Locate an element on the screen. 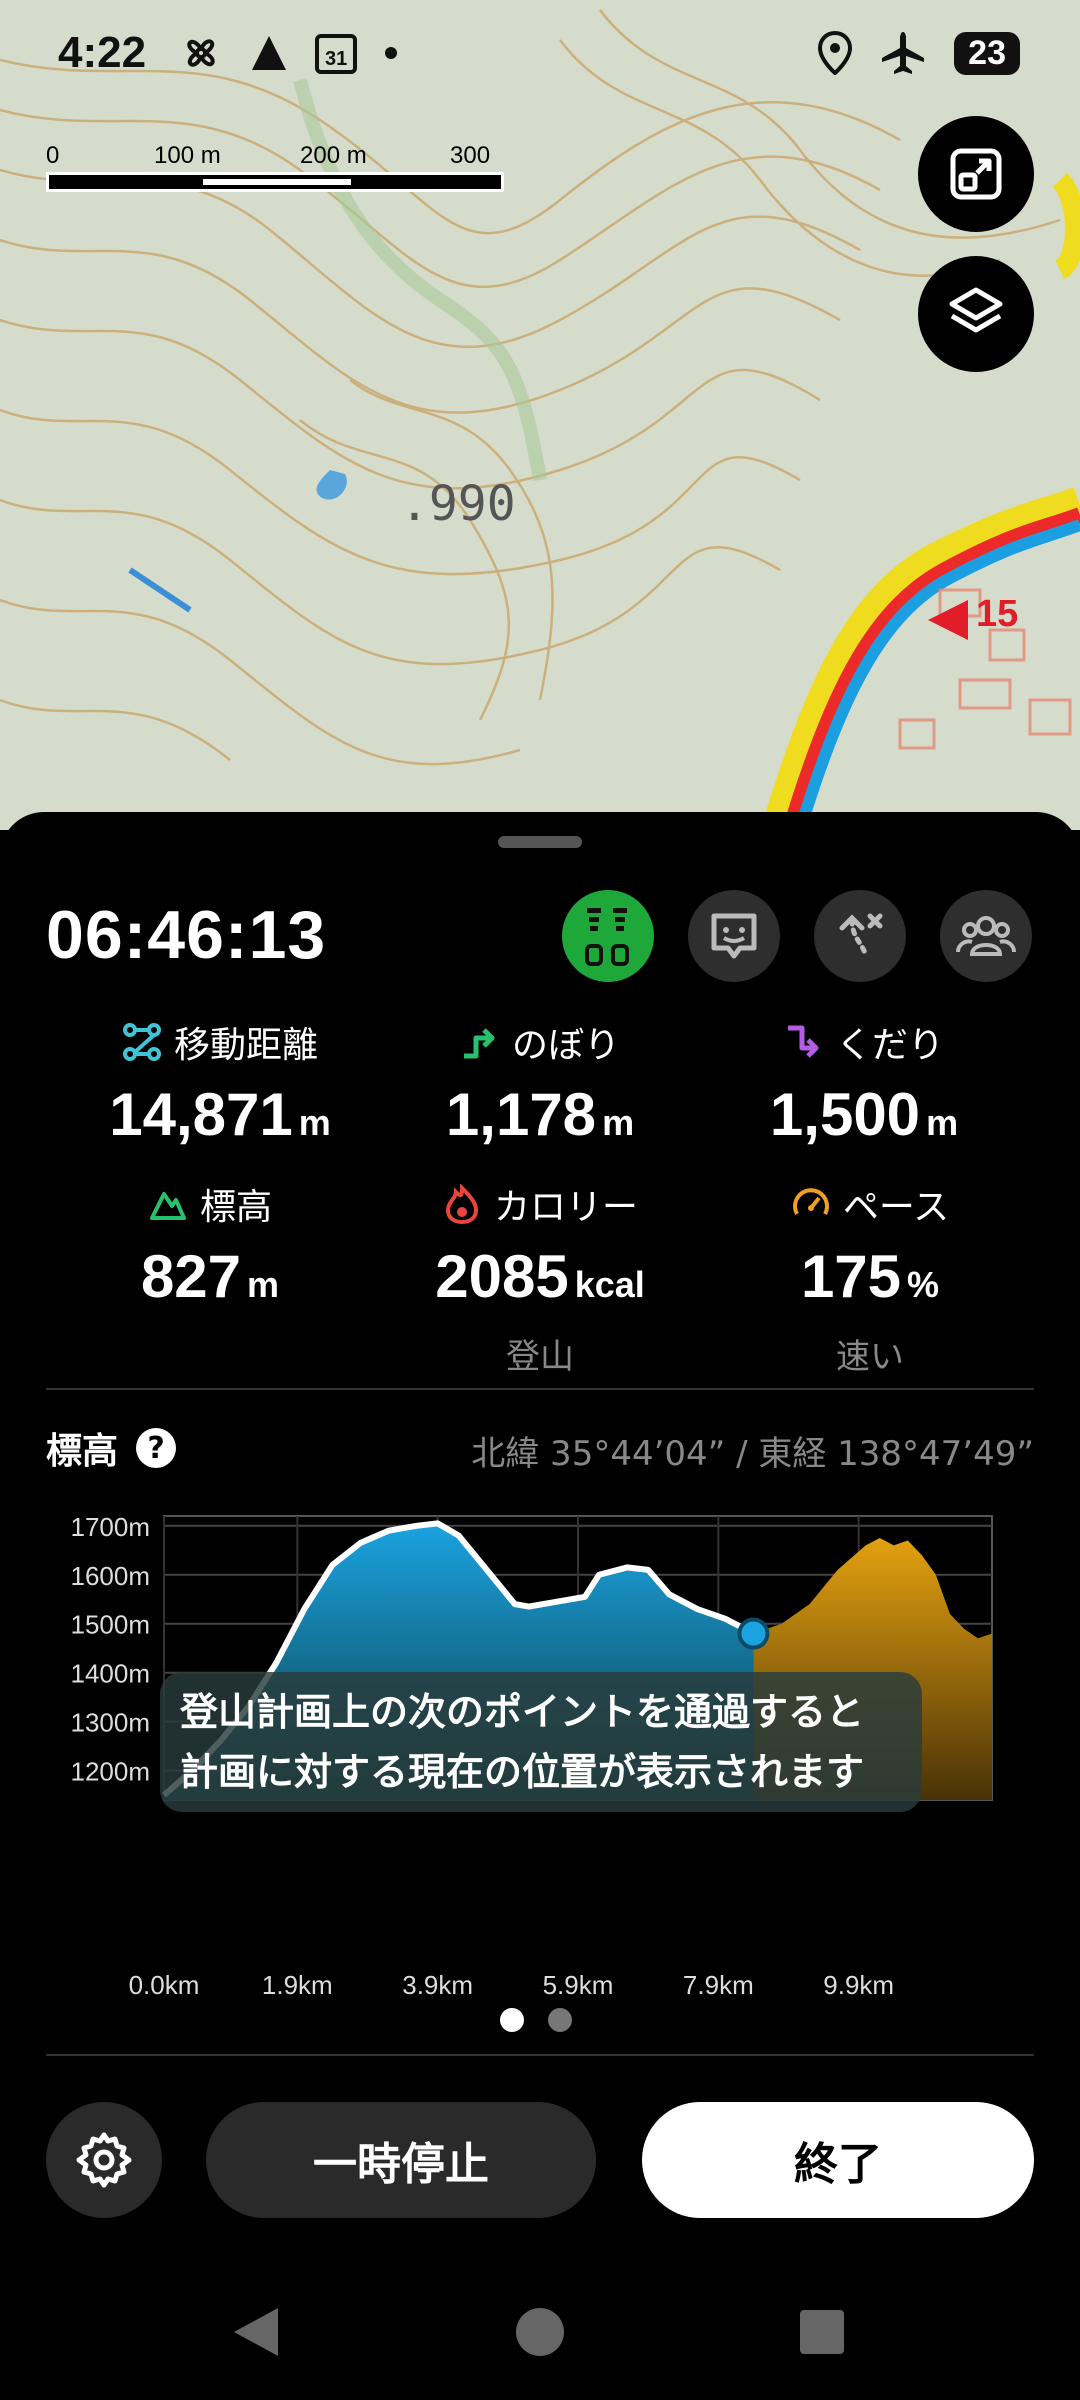  stat-calories: カロリー 2085 kcal 登山 is located at coordinates (540, 1278).